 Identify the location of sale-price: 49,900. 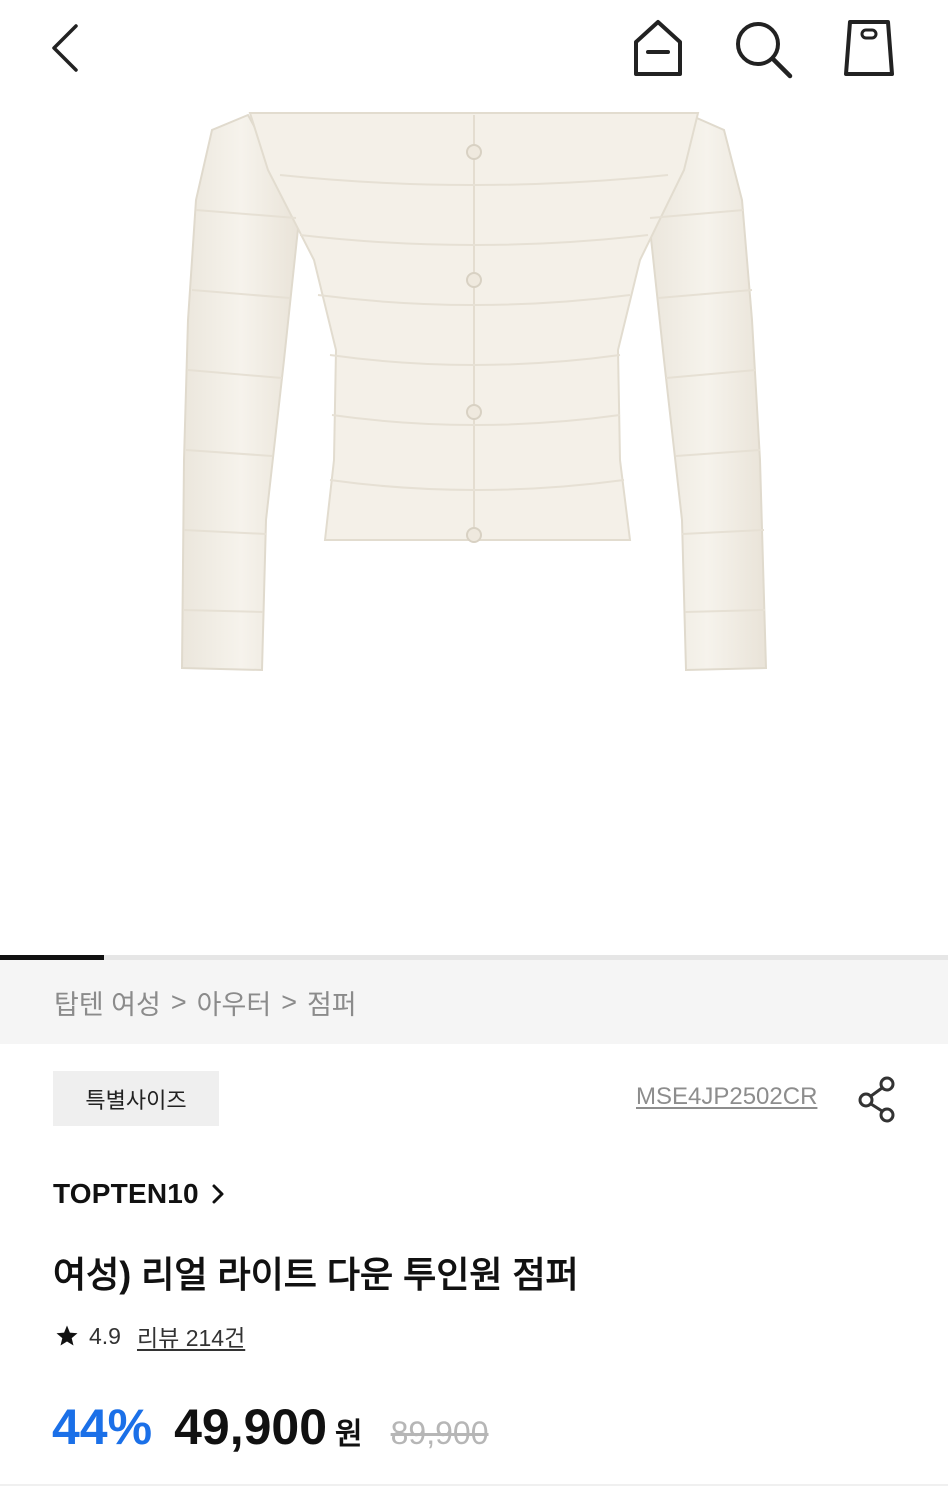
(251, 1427).